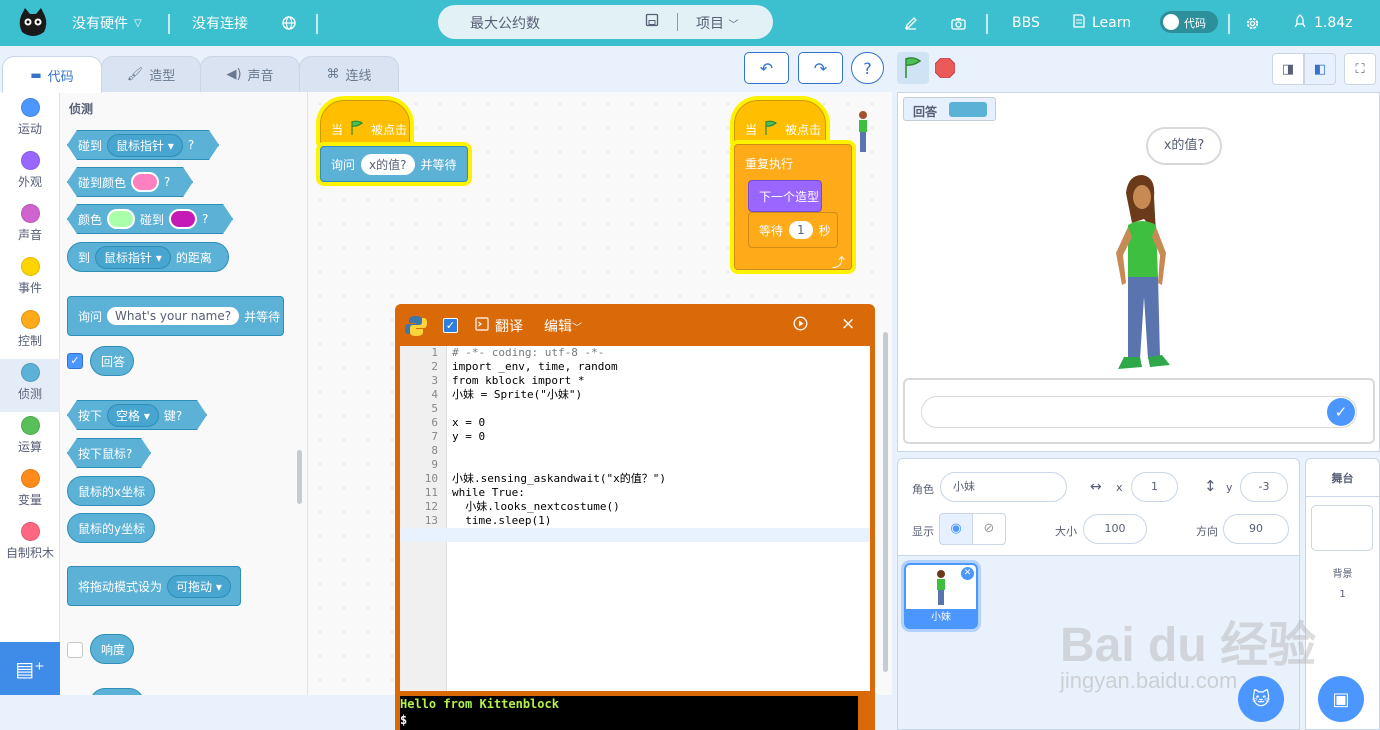  What do you see at coordinates (1003, 487) in the screenshot?
I see `sprite-name-field: 小妹` at bounding box center [1003, 487].